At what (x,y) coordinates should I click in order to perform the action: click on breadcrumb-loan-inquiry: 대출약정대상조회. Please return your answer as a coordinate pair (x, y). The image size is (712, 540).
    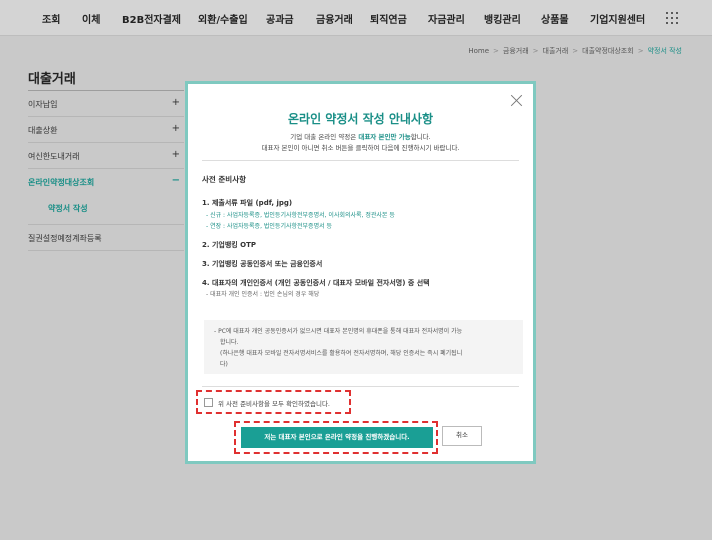
    Looking at the image, I should click on (608, 51).